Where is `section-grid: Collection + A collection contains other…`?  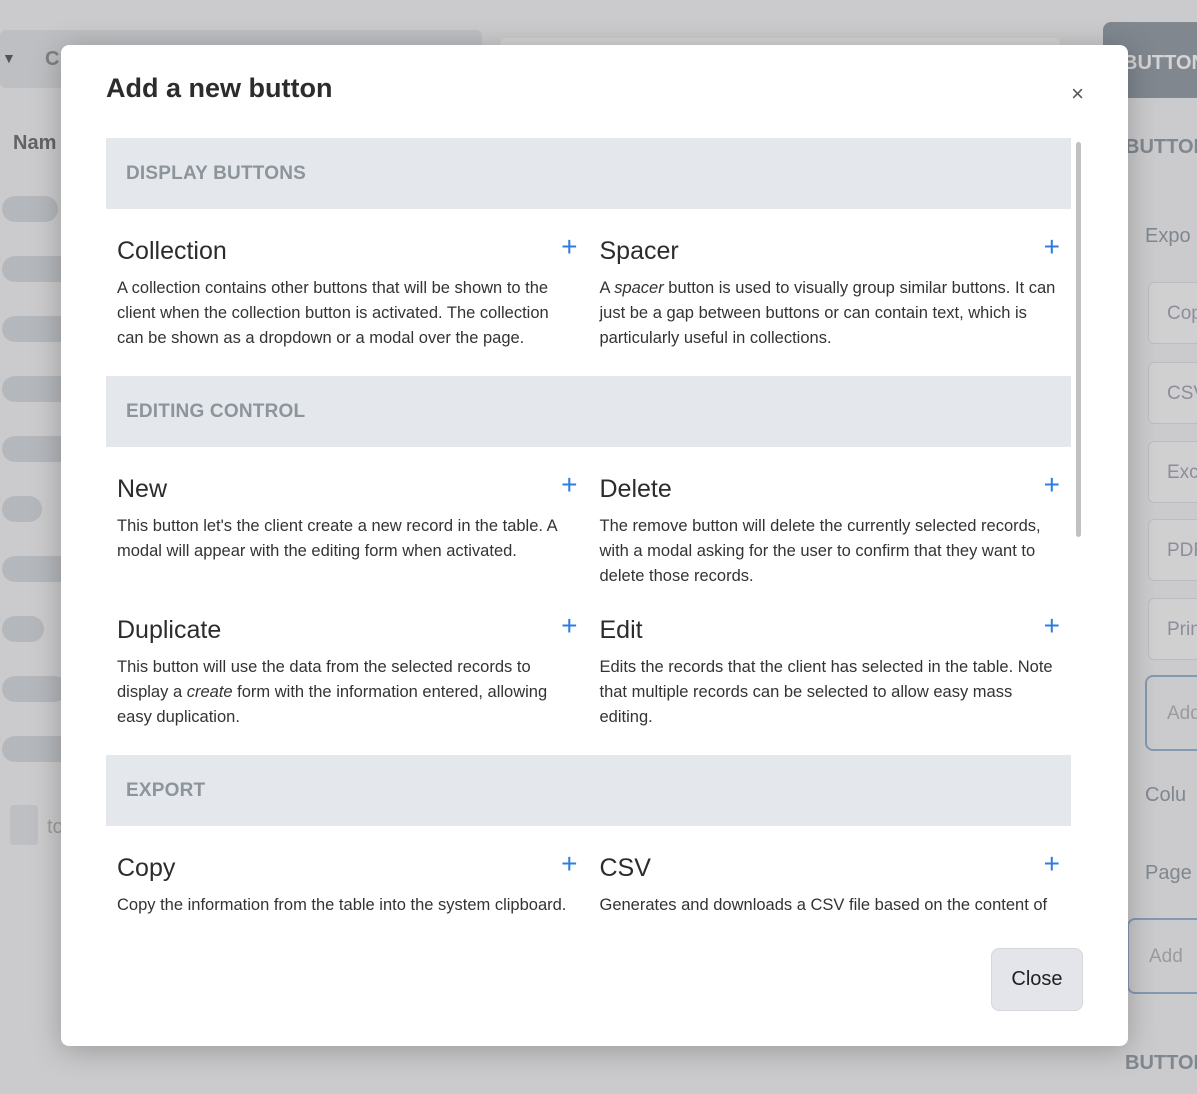 section-grid: Collection + A collection contains other… is located at coordinates (588, 292).